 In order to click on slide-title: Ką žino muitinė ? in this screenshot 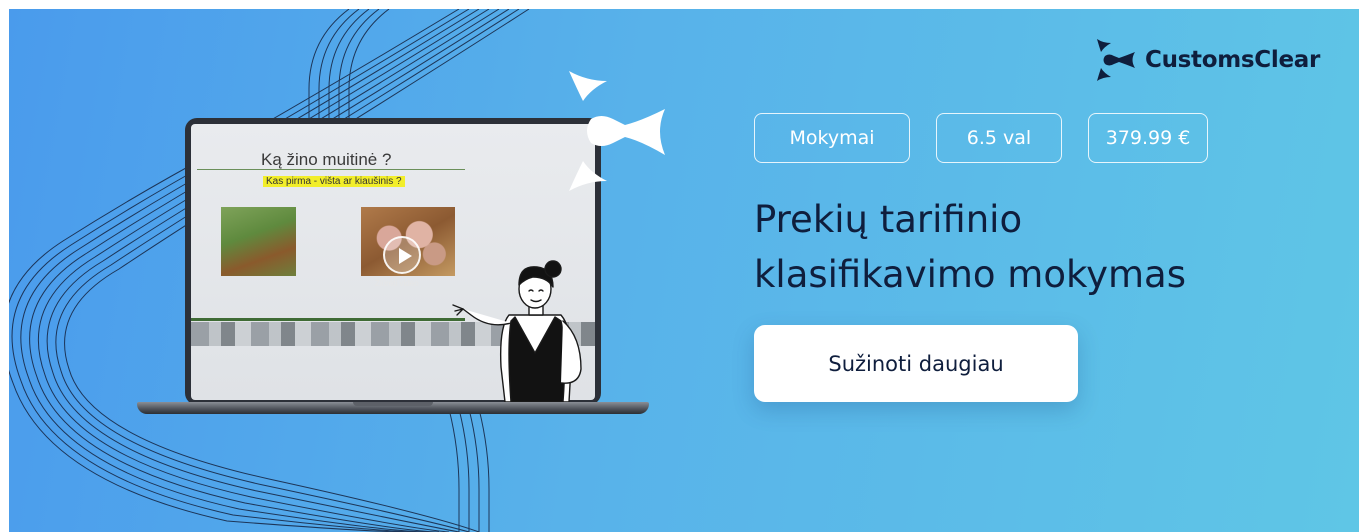, I will do `click(326, 159)`.